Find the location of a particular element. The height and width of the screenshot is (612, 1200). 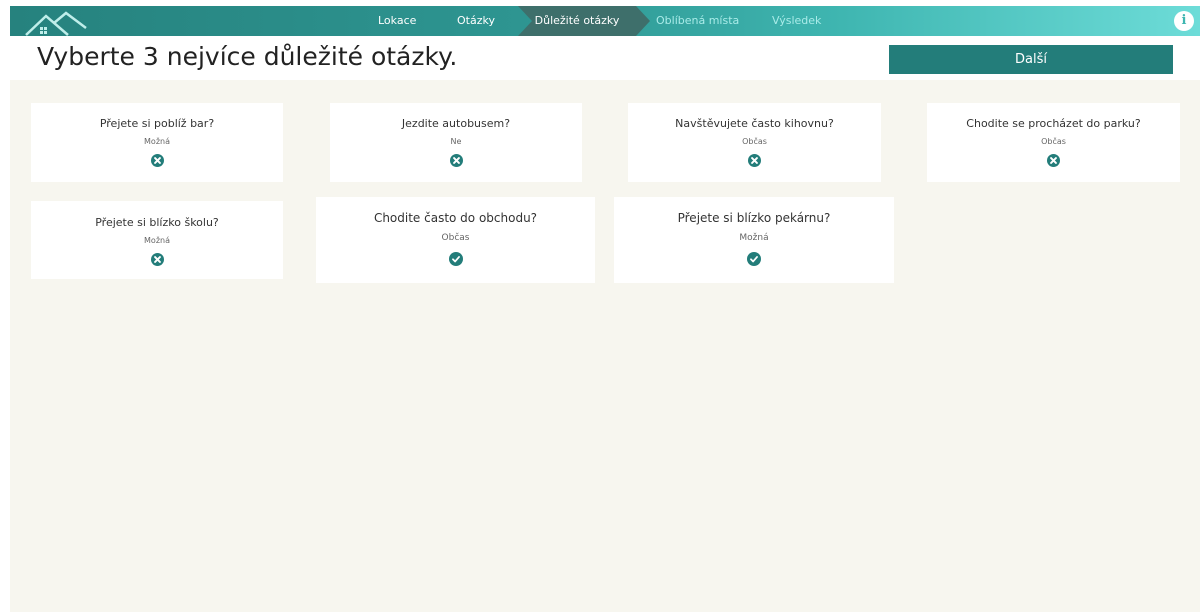

question-card-selected: Přejete si blízko pekárnu? Možná is located at coordinates (754, 240).